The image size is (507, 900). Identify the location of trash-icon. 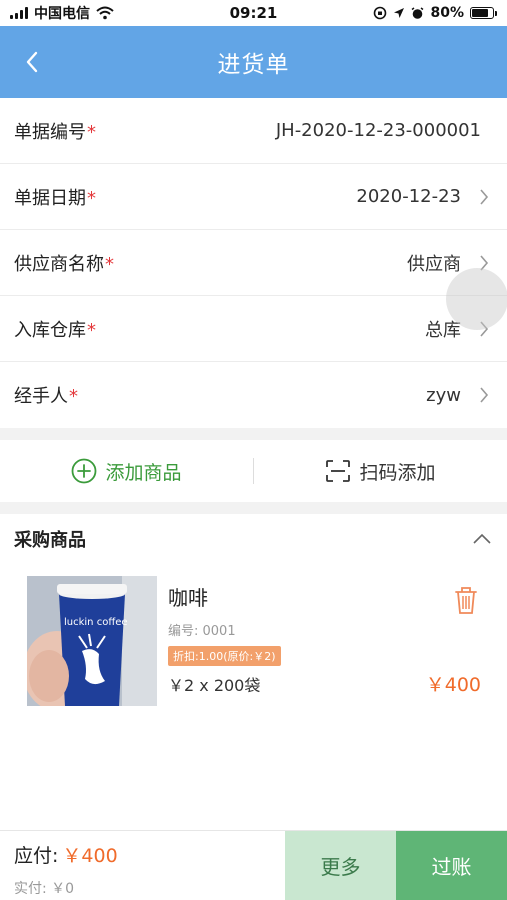
(466, 600).